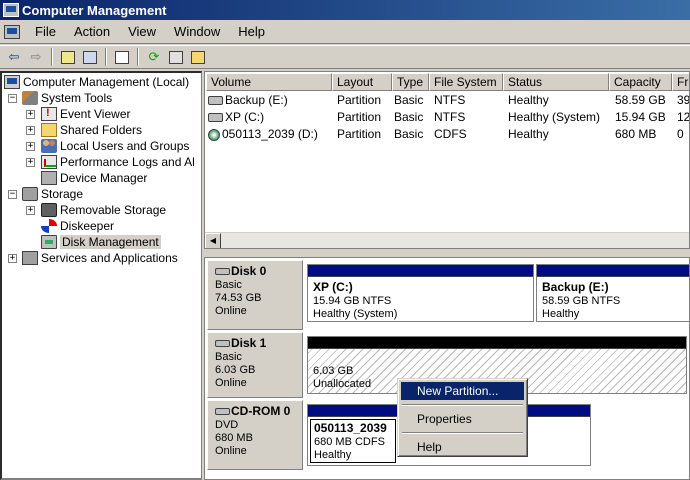 This screenshot has height=480, width=690. I want to click on context-menu: New Partition... Properties Help, so click(462, 417).